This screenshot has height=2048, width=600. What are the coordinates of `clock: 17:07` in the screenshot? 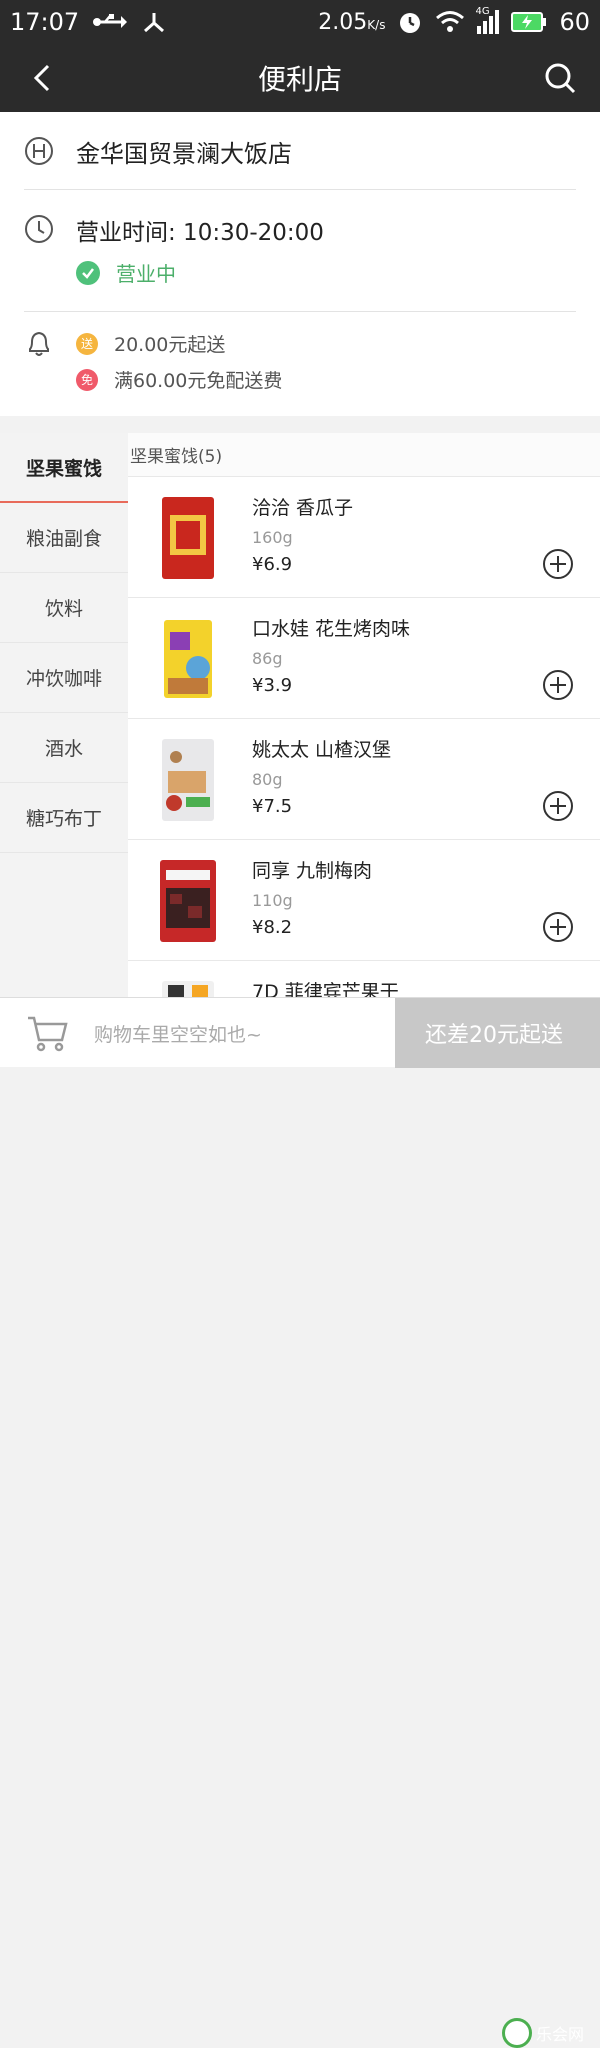 It's located at (45, 22).